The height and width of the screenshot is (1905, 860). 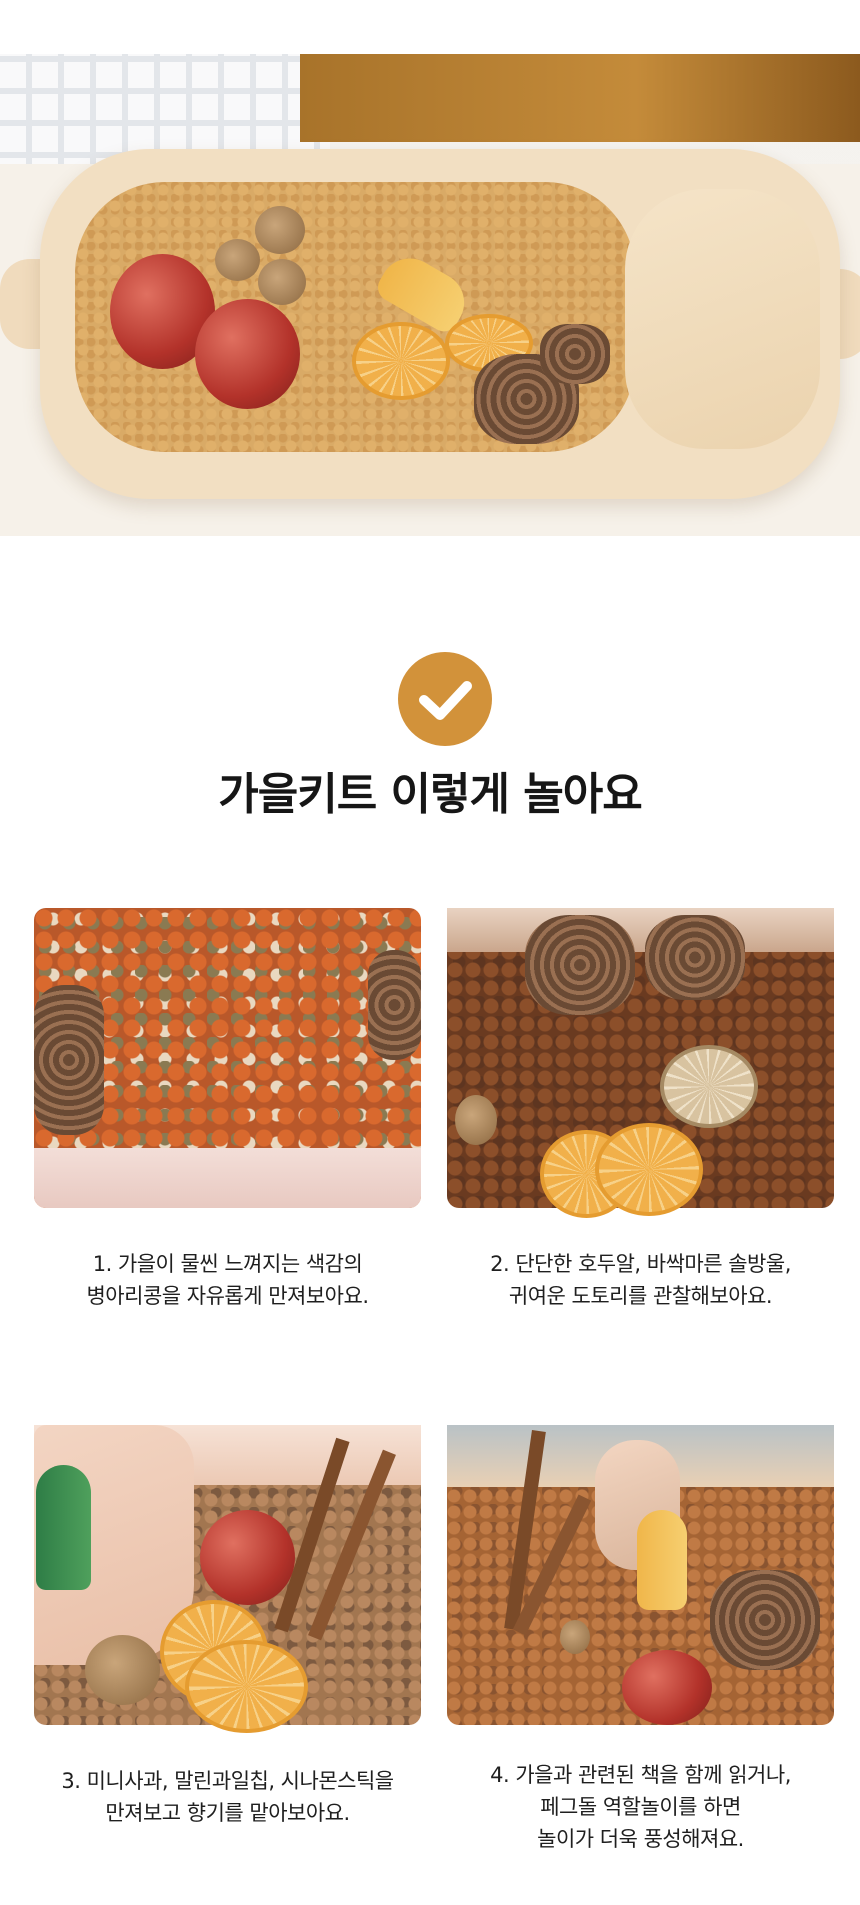 What do you see at coordinates (640, 1839) in the screenshot?
I see `step-4-line-3: 놀이가 더욱 풍성해져요.` at bounding box center [640, 1839].